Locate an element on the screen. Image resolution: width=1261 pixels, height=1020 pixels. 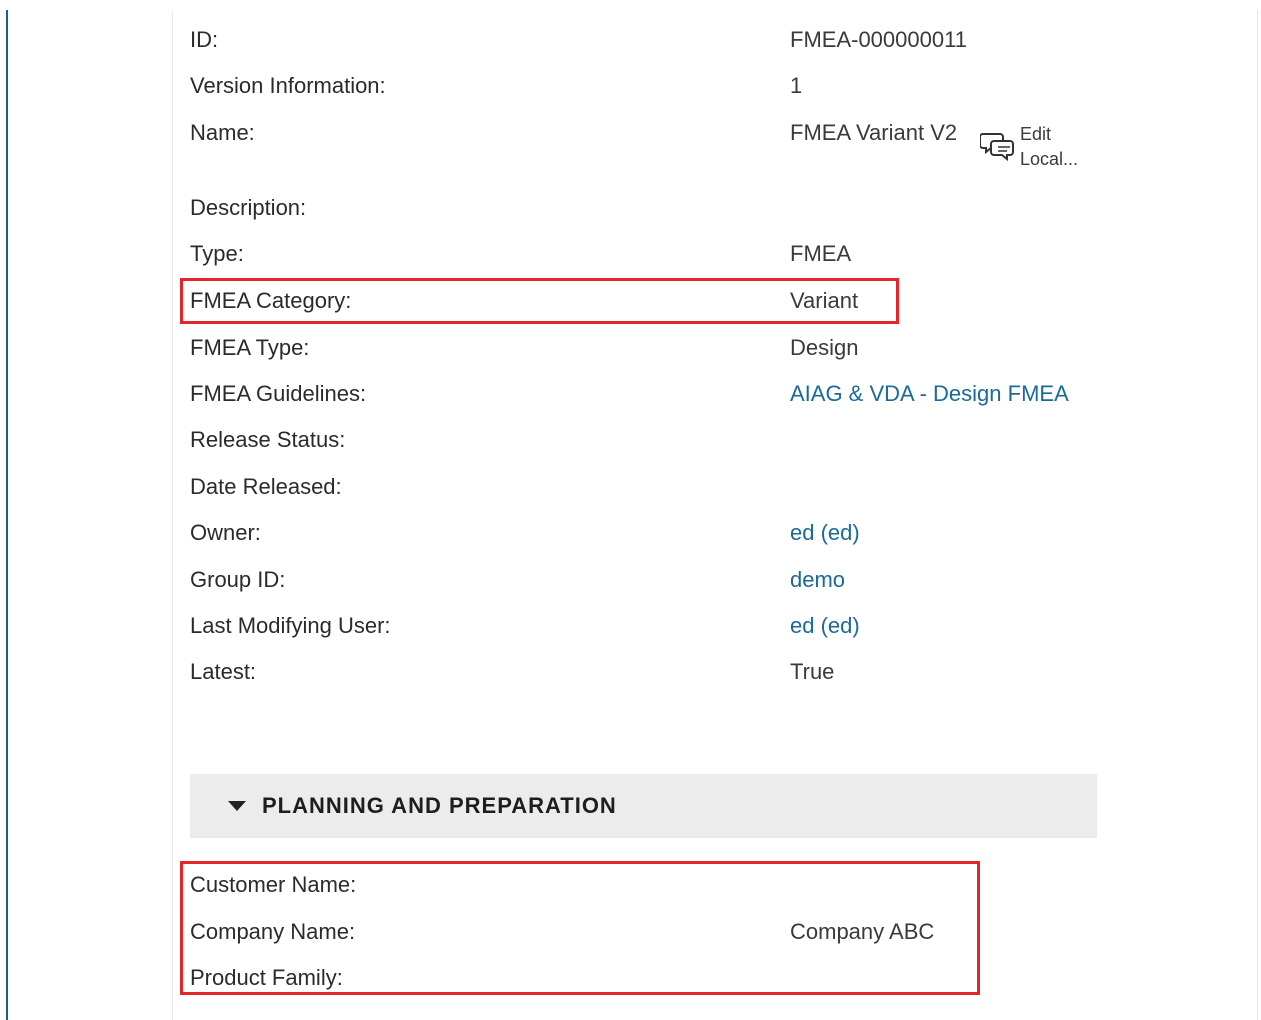
property-row-customer-name: Customer Name: is located at coordinates (650, 885).